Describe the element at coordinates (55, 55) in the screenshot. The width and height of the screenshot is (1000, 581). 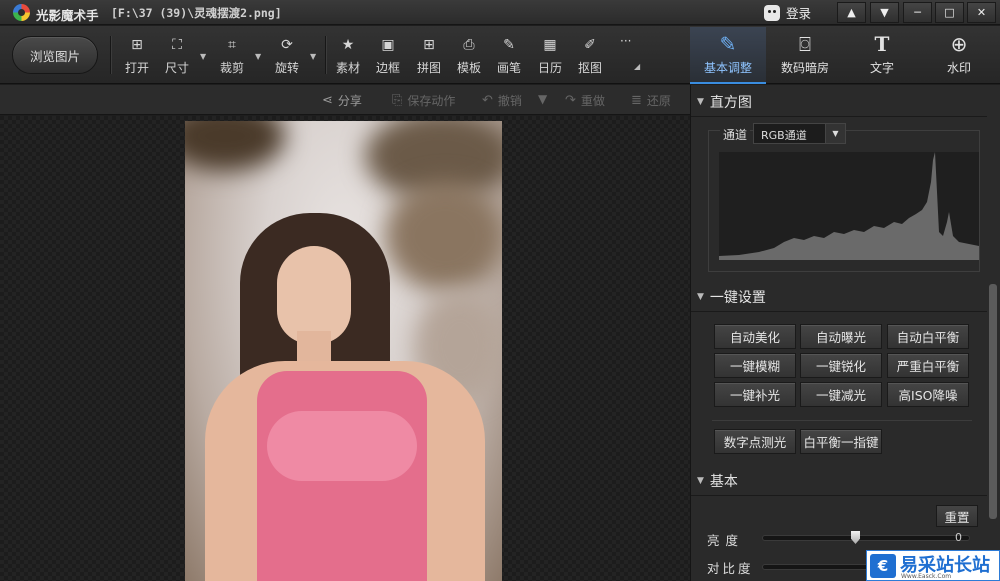
I see `browse-button: 浏览图片` at that location.